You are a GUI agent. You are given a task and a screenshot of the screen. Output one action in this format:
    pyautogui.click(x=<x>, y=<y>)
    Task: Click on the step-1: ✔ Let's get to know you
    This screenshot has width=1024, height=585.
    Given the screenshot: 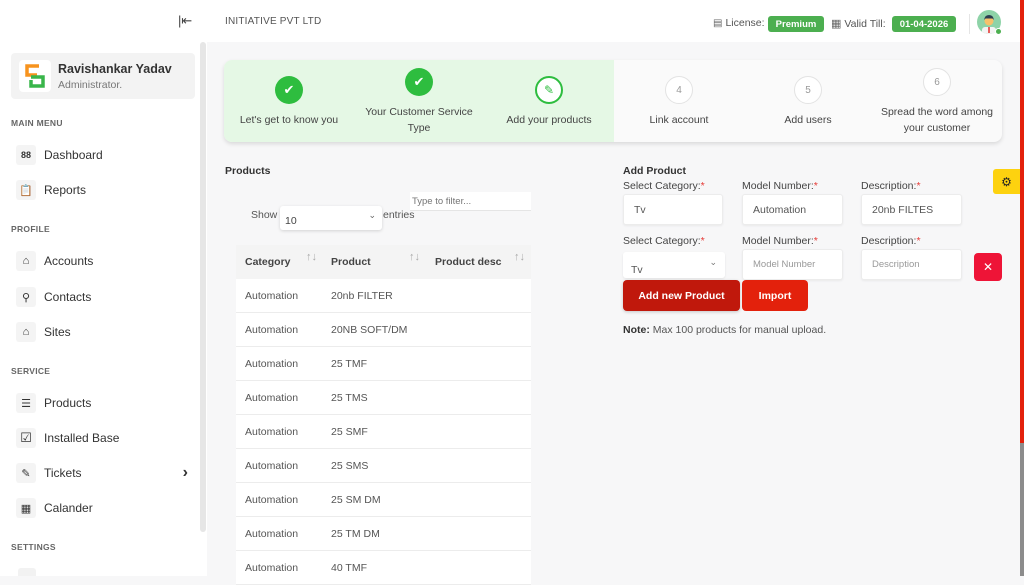 What is the action you would take?
    pyautogui.click(x=289, y=101)
    